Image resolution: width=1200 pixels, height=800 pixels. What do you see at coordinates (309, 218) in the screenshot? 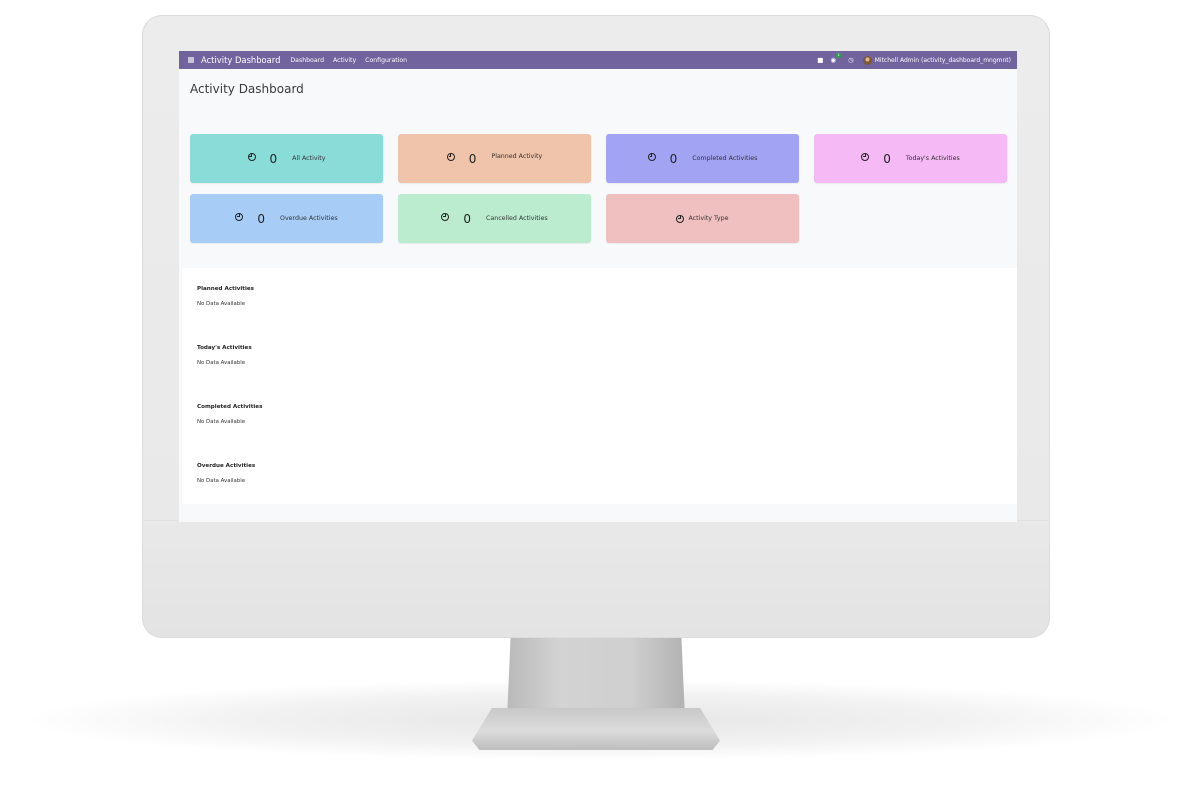
I see `card-label: Overdue Activities` at bounding box center [309, 218].